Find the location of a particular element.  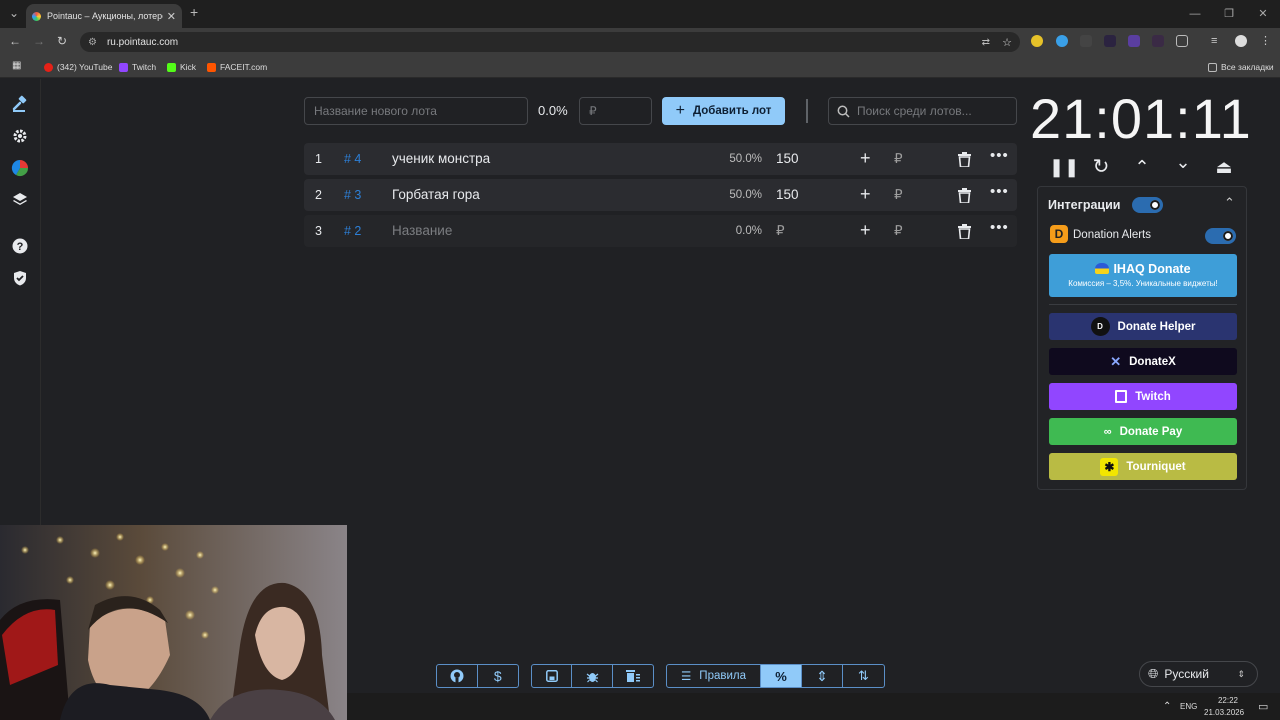

clear-list-icon is located at coordinates (633, 676).